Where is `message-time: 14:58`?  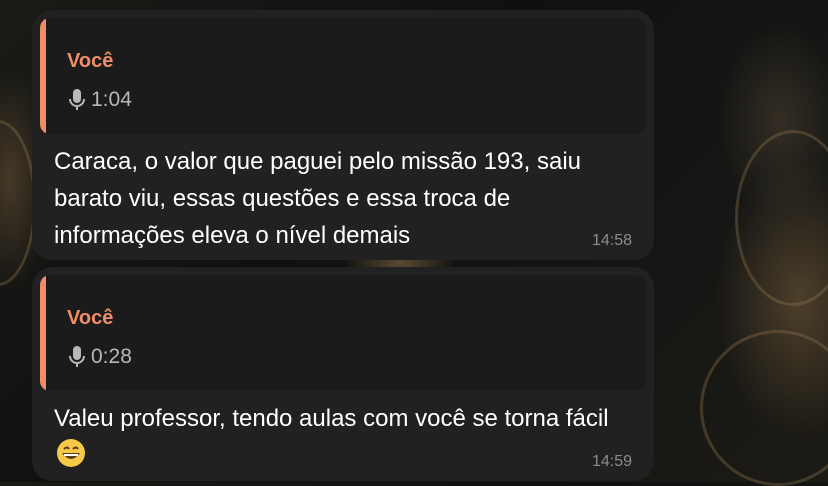
message-time: 14:58 is located at coordinates (611, 240).